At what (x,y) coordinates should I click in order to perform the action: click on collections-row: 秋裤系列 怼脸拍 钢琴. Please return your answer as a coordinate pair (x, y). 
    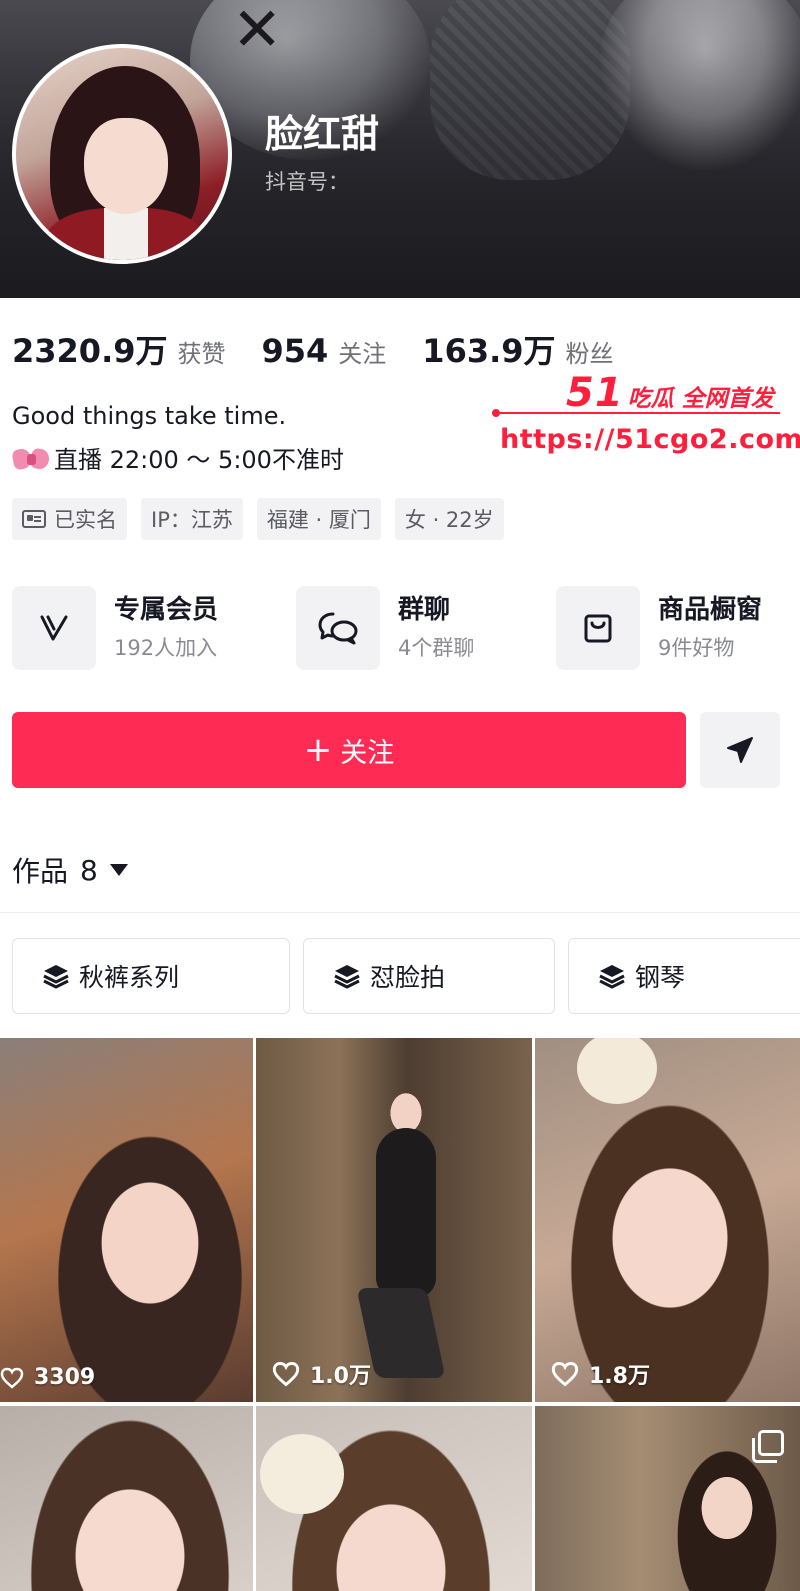
    Looking at the image, I should click on (406, 976).